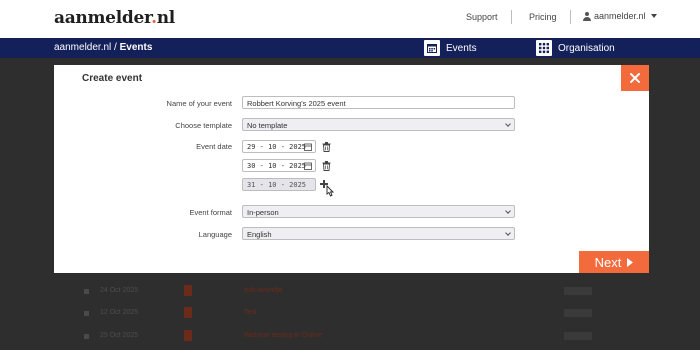 This screenshot has width=700, height=350. I want to click on event-name-input: Robbert Korving's 2025 event, so click(378, 102).